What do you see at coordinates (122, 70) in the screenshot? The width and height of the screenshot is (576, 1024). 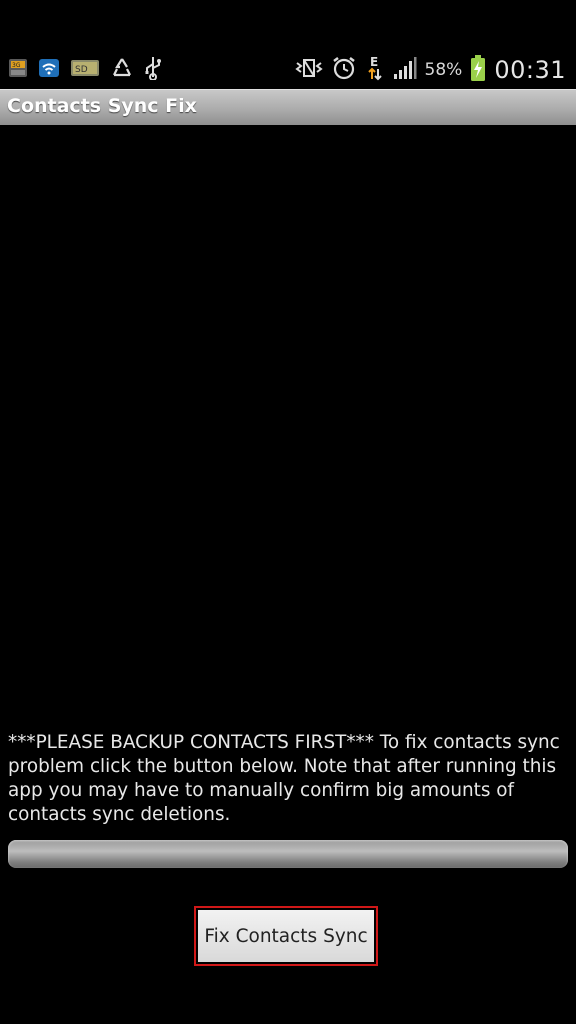 I see `recycle-icon` at bounding box center [122, 70].